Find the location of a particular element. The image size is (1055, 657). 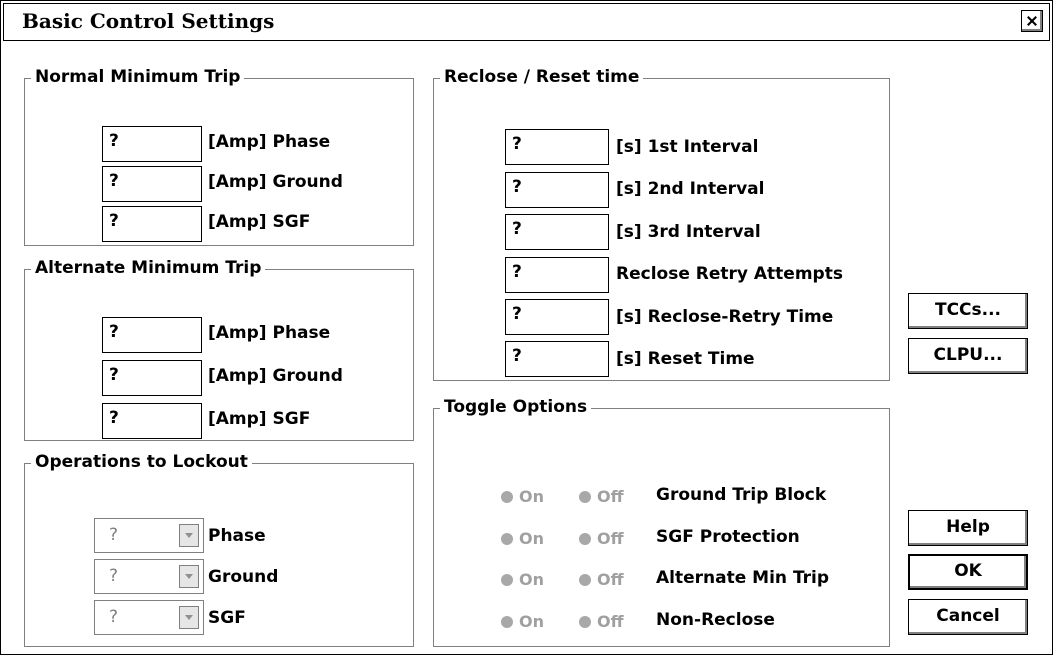

non-reclose-on-radio: On is located at coordinates (522, 621).